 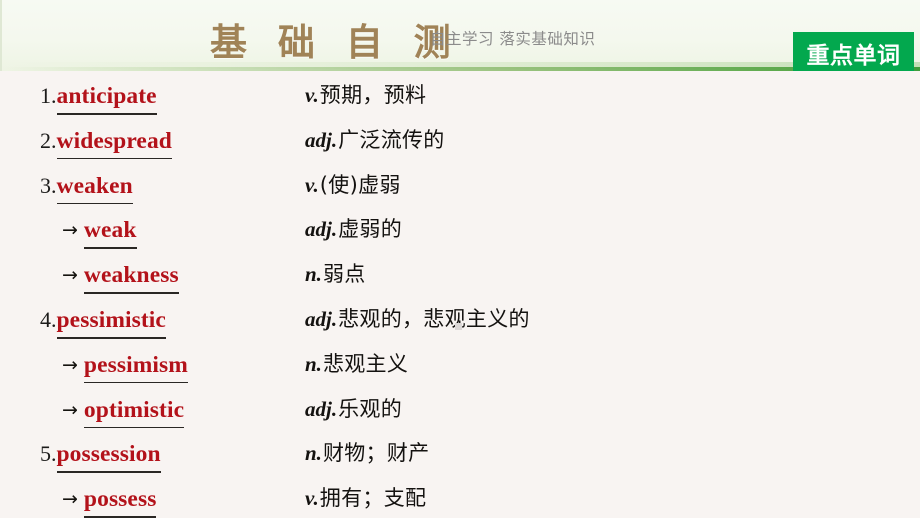 I want to click on vocabulary-row: → weak adj. 虚弱的, so click(x=460, y=241).